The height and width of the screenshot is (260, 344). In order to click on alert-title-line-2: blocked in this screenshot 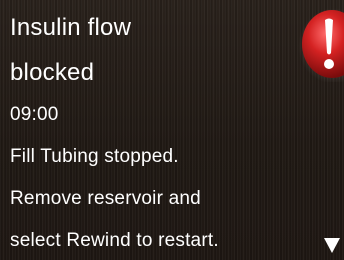, I will do `click(52, 72)`.